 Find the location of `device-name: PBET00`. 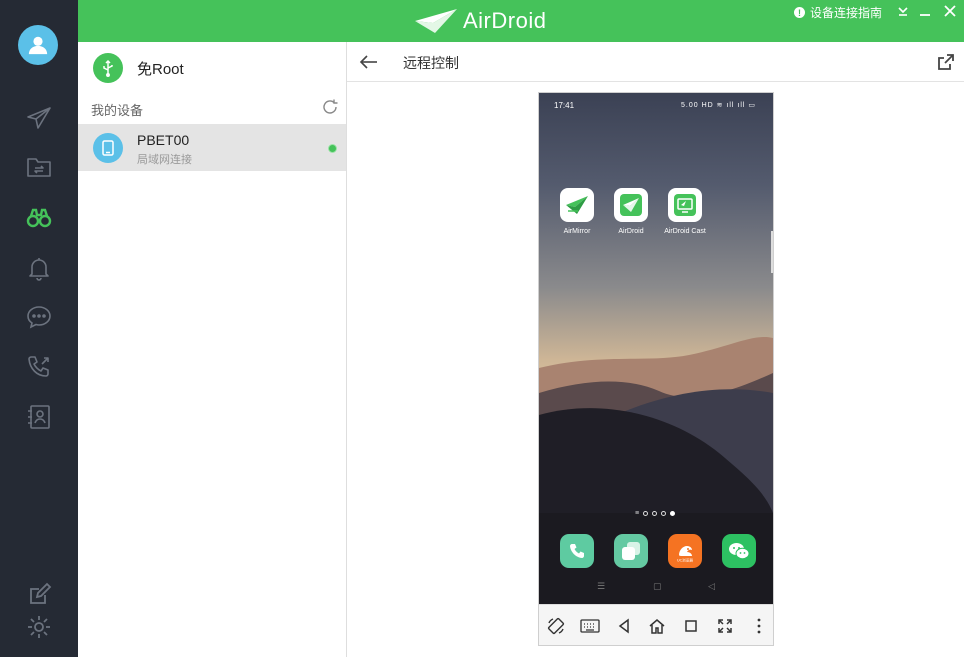

device-name: PBET00 is located at coordinates (163, 140).